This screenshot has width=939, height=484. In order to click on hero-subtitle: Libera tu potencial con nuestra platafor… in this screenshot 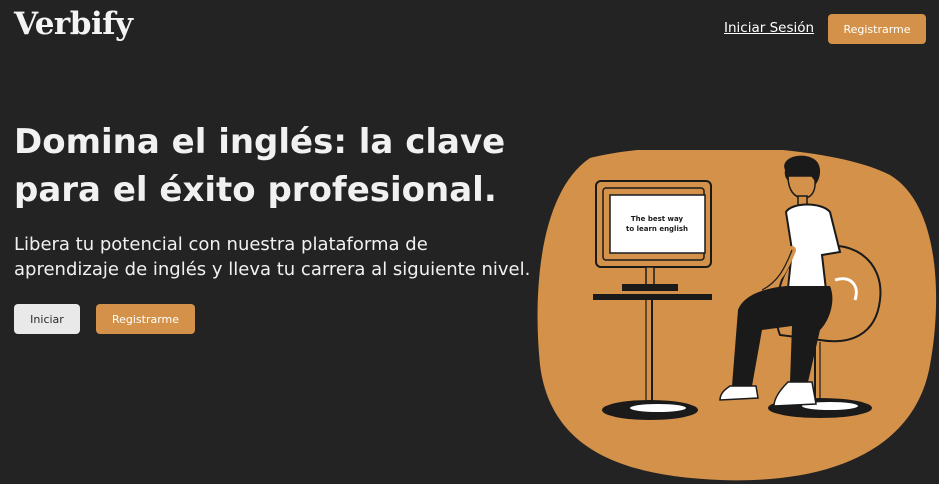, I will do `click(279, 257)`.